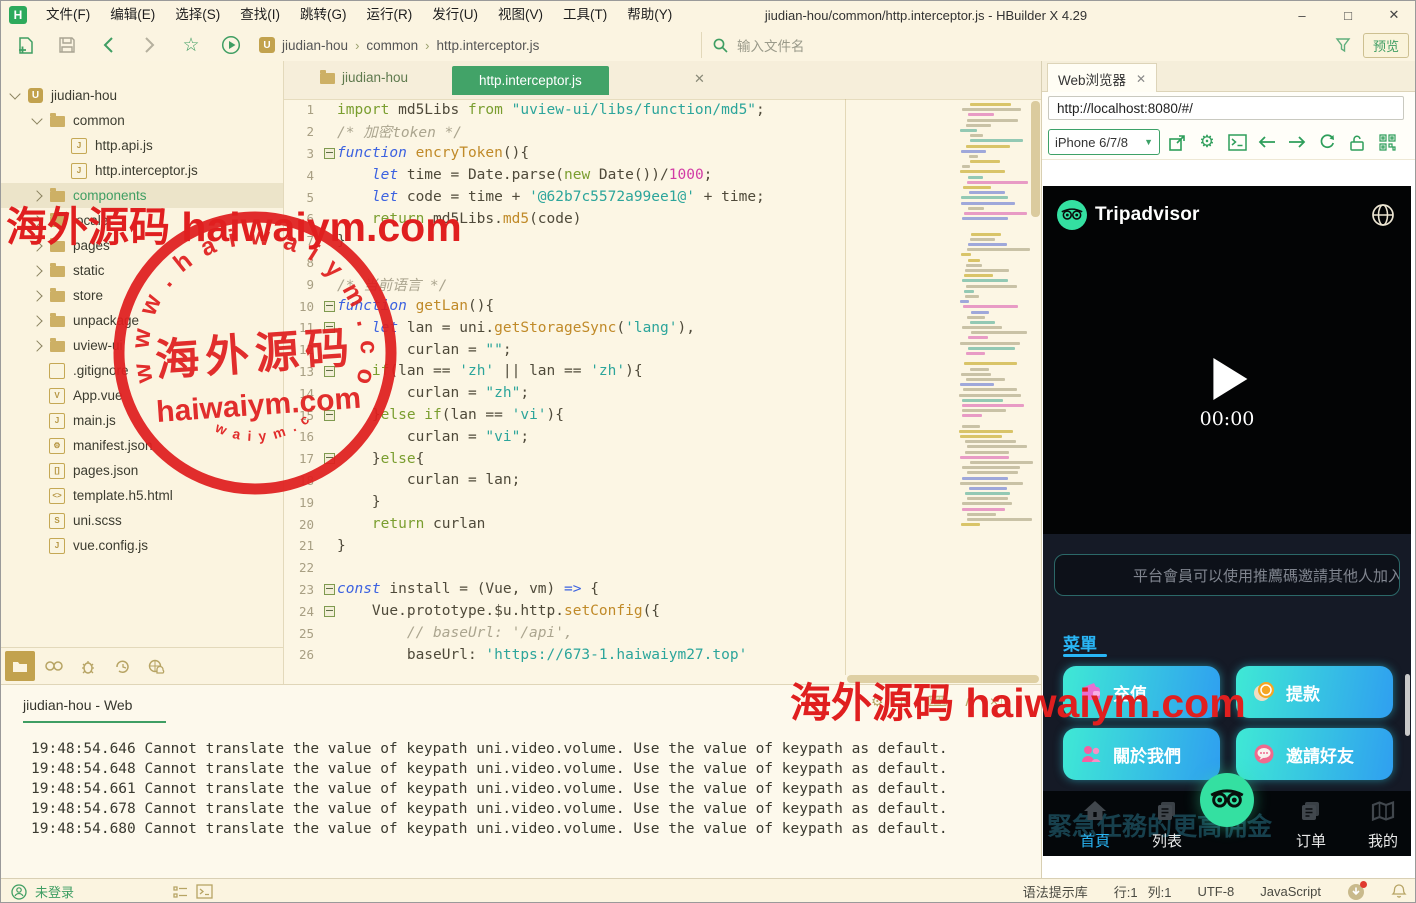  What do you see at coordinates (649, 15) in the screenshot?
I see `menu-item-9: 帮助(Y)` at bounding box center [649, 15].